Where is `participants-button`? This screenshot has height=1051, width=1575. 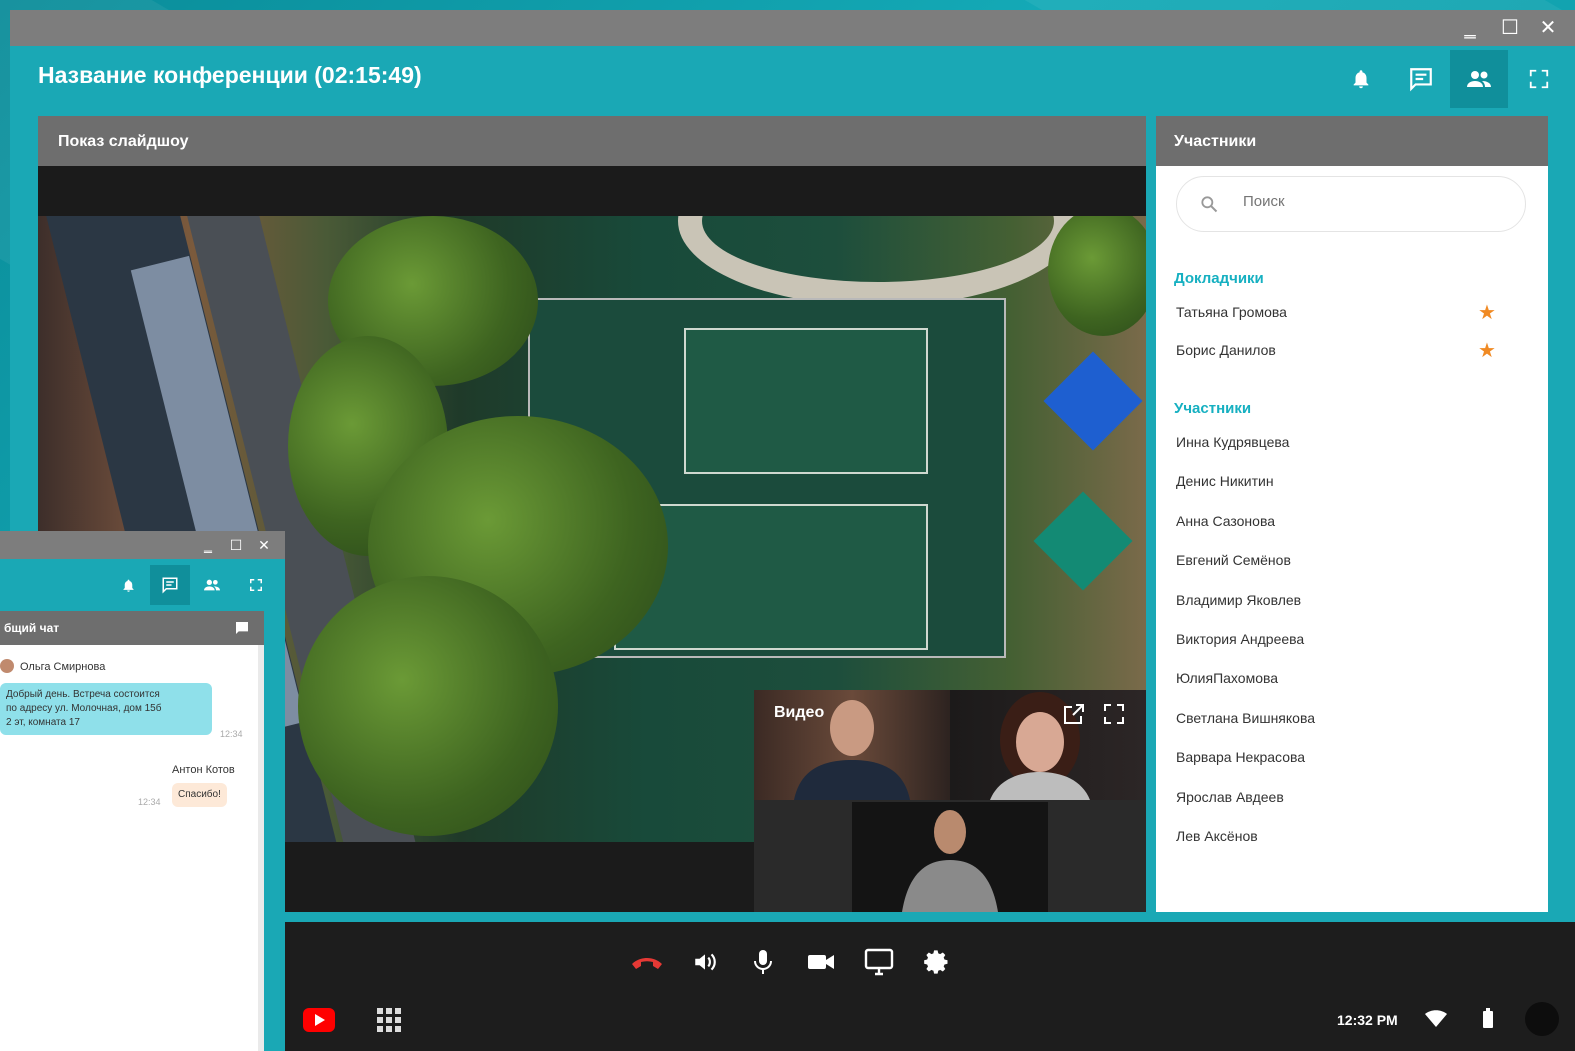
participants-button is located at coordinates (1479, 79).